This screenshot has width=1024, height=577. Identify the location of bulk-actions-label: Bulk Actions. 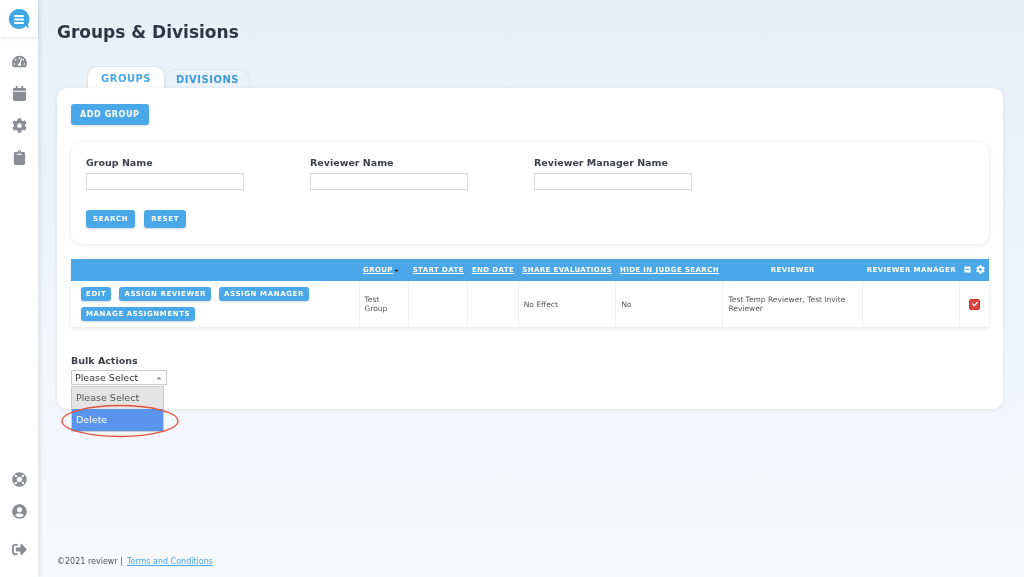
(105, 360).